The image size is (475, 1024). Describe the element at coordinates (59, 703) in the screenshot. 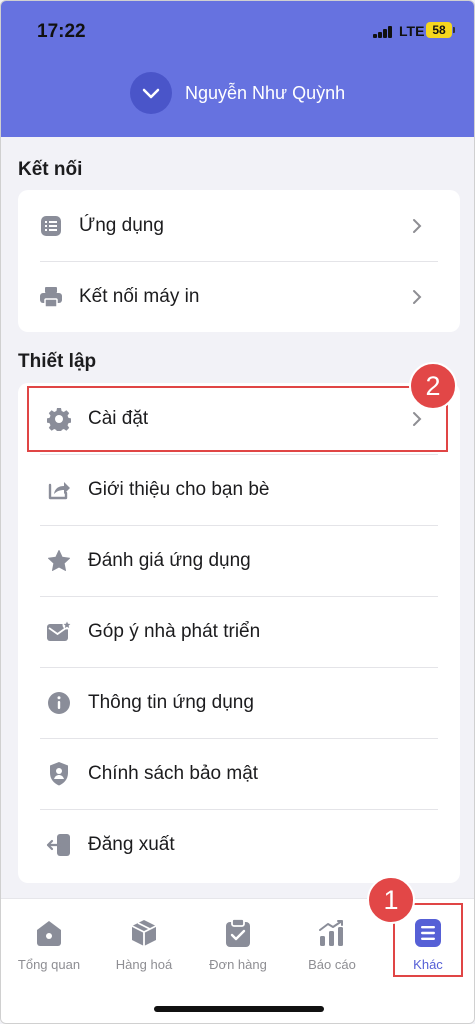

I see `info-icon` at that location.